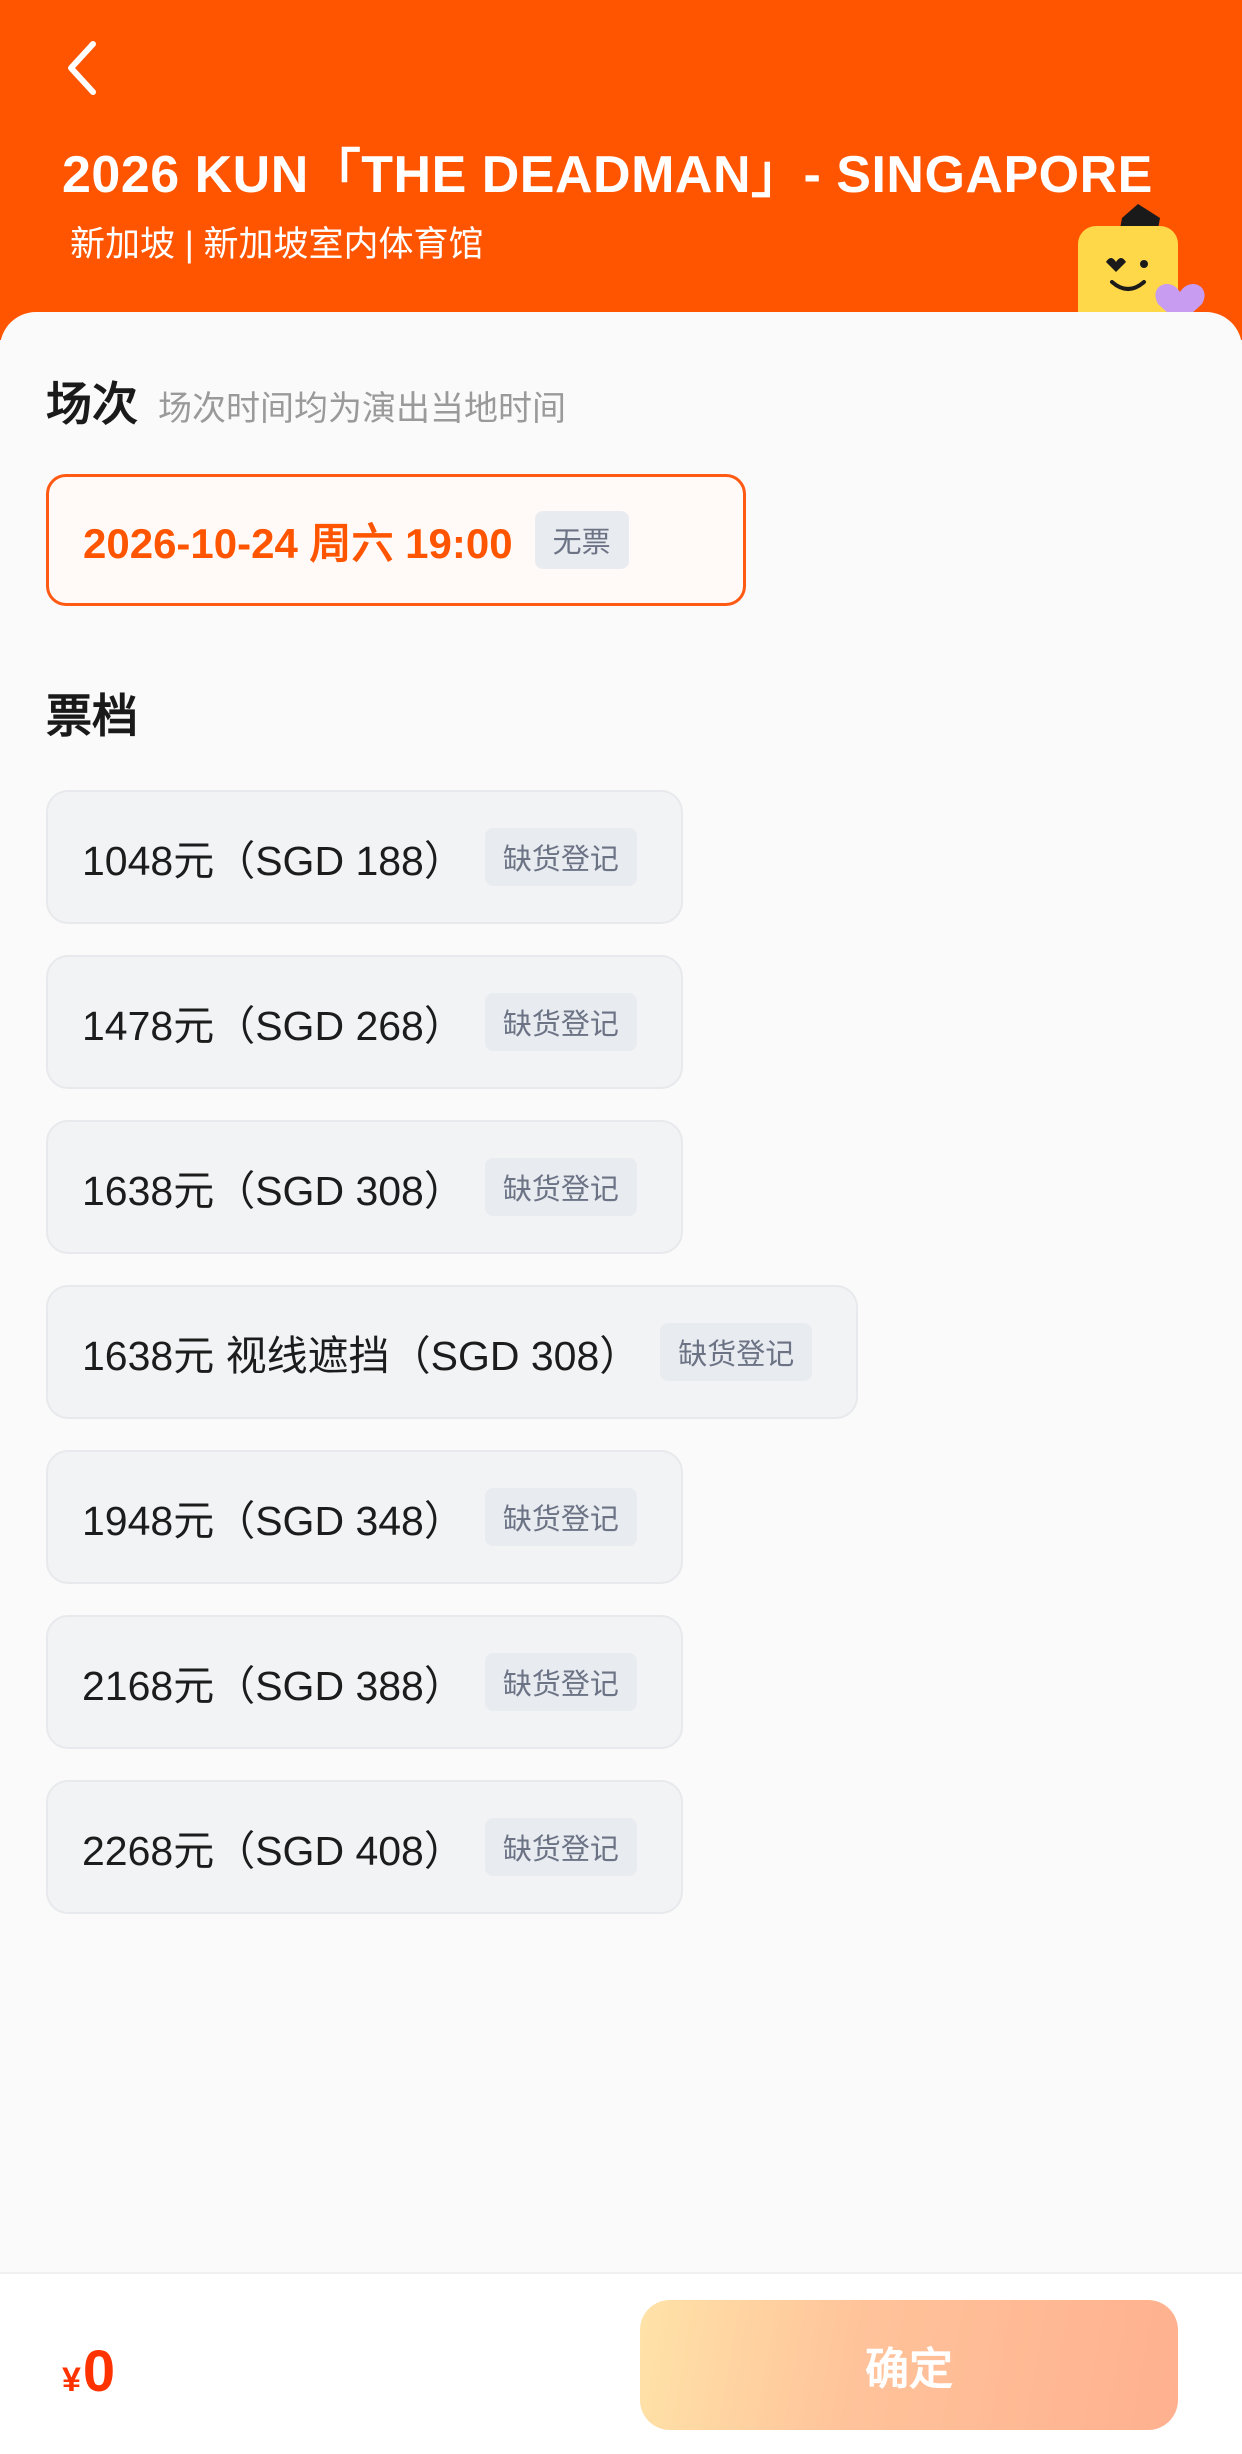  I want to click on tier-label: 2168元（SGD 388）, so click(273, 1686).